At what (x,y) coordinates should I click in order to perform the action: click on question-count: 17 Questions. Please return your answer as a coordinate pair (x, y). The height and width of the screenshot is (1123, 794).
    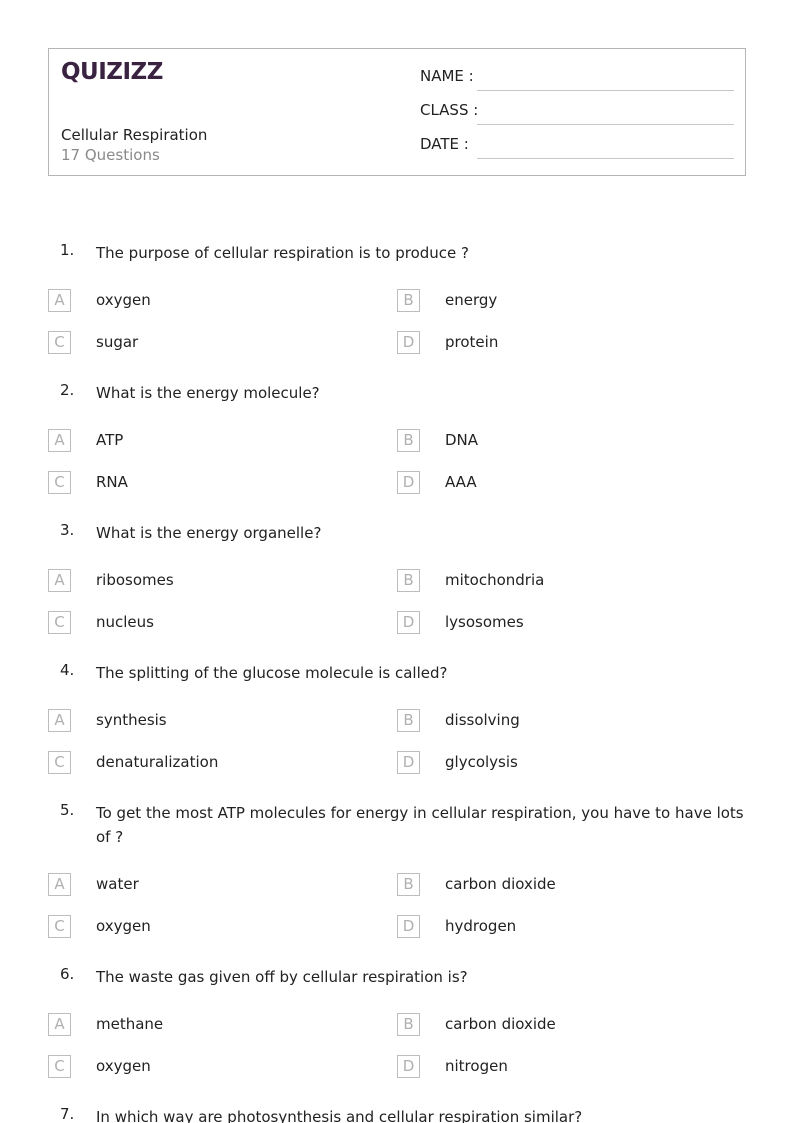
    Looking at the image, I should click on (110, 155).